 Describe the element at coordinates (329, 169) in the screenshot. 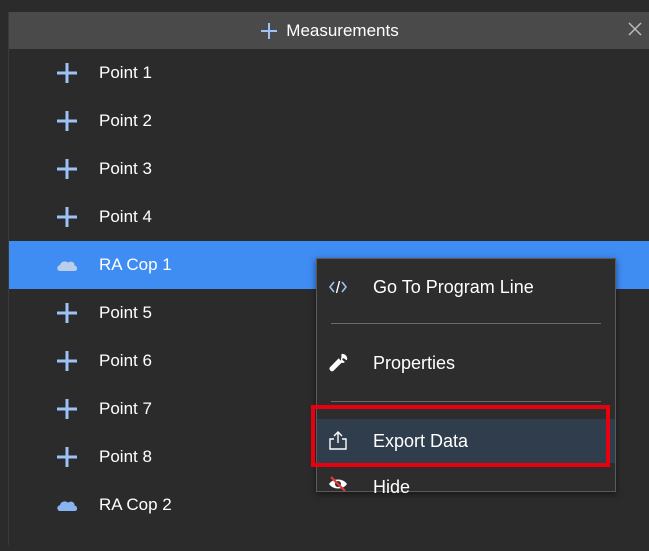

I see `list-item-point-3: Point 3` at that location.